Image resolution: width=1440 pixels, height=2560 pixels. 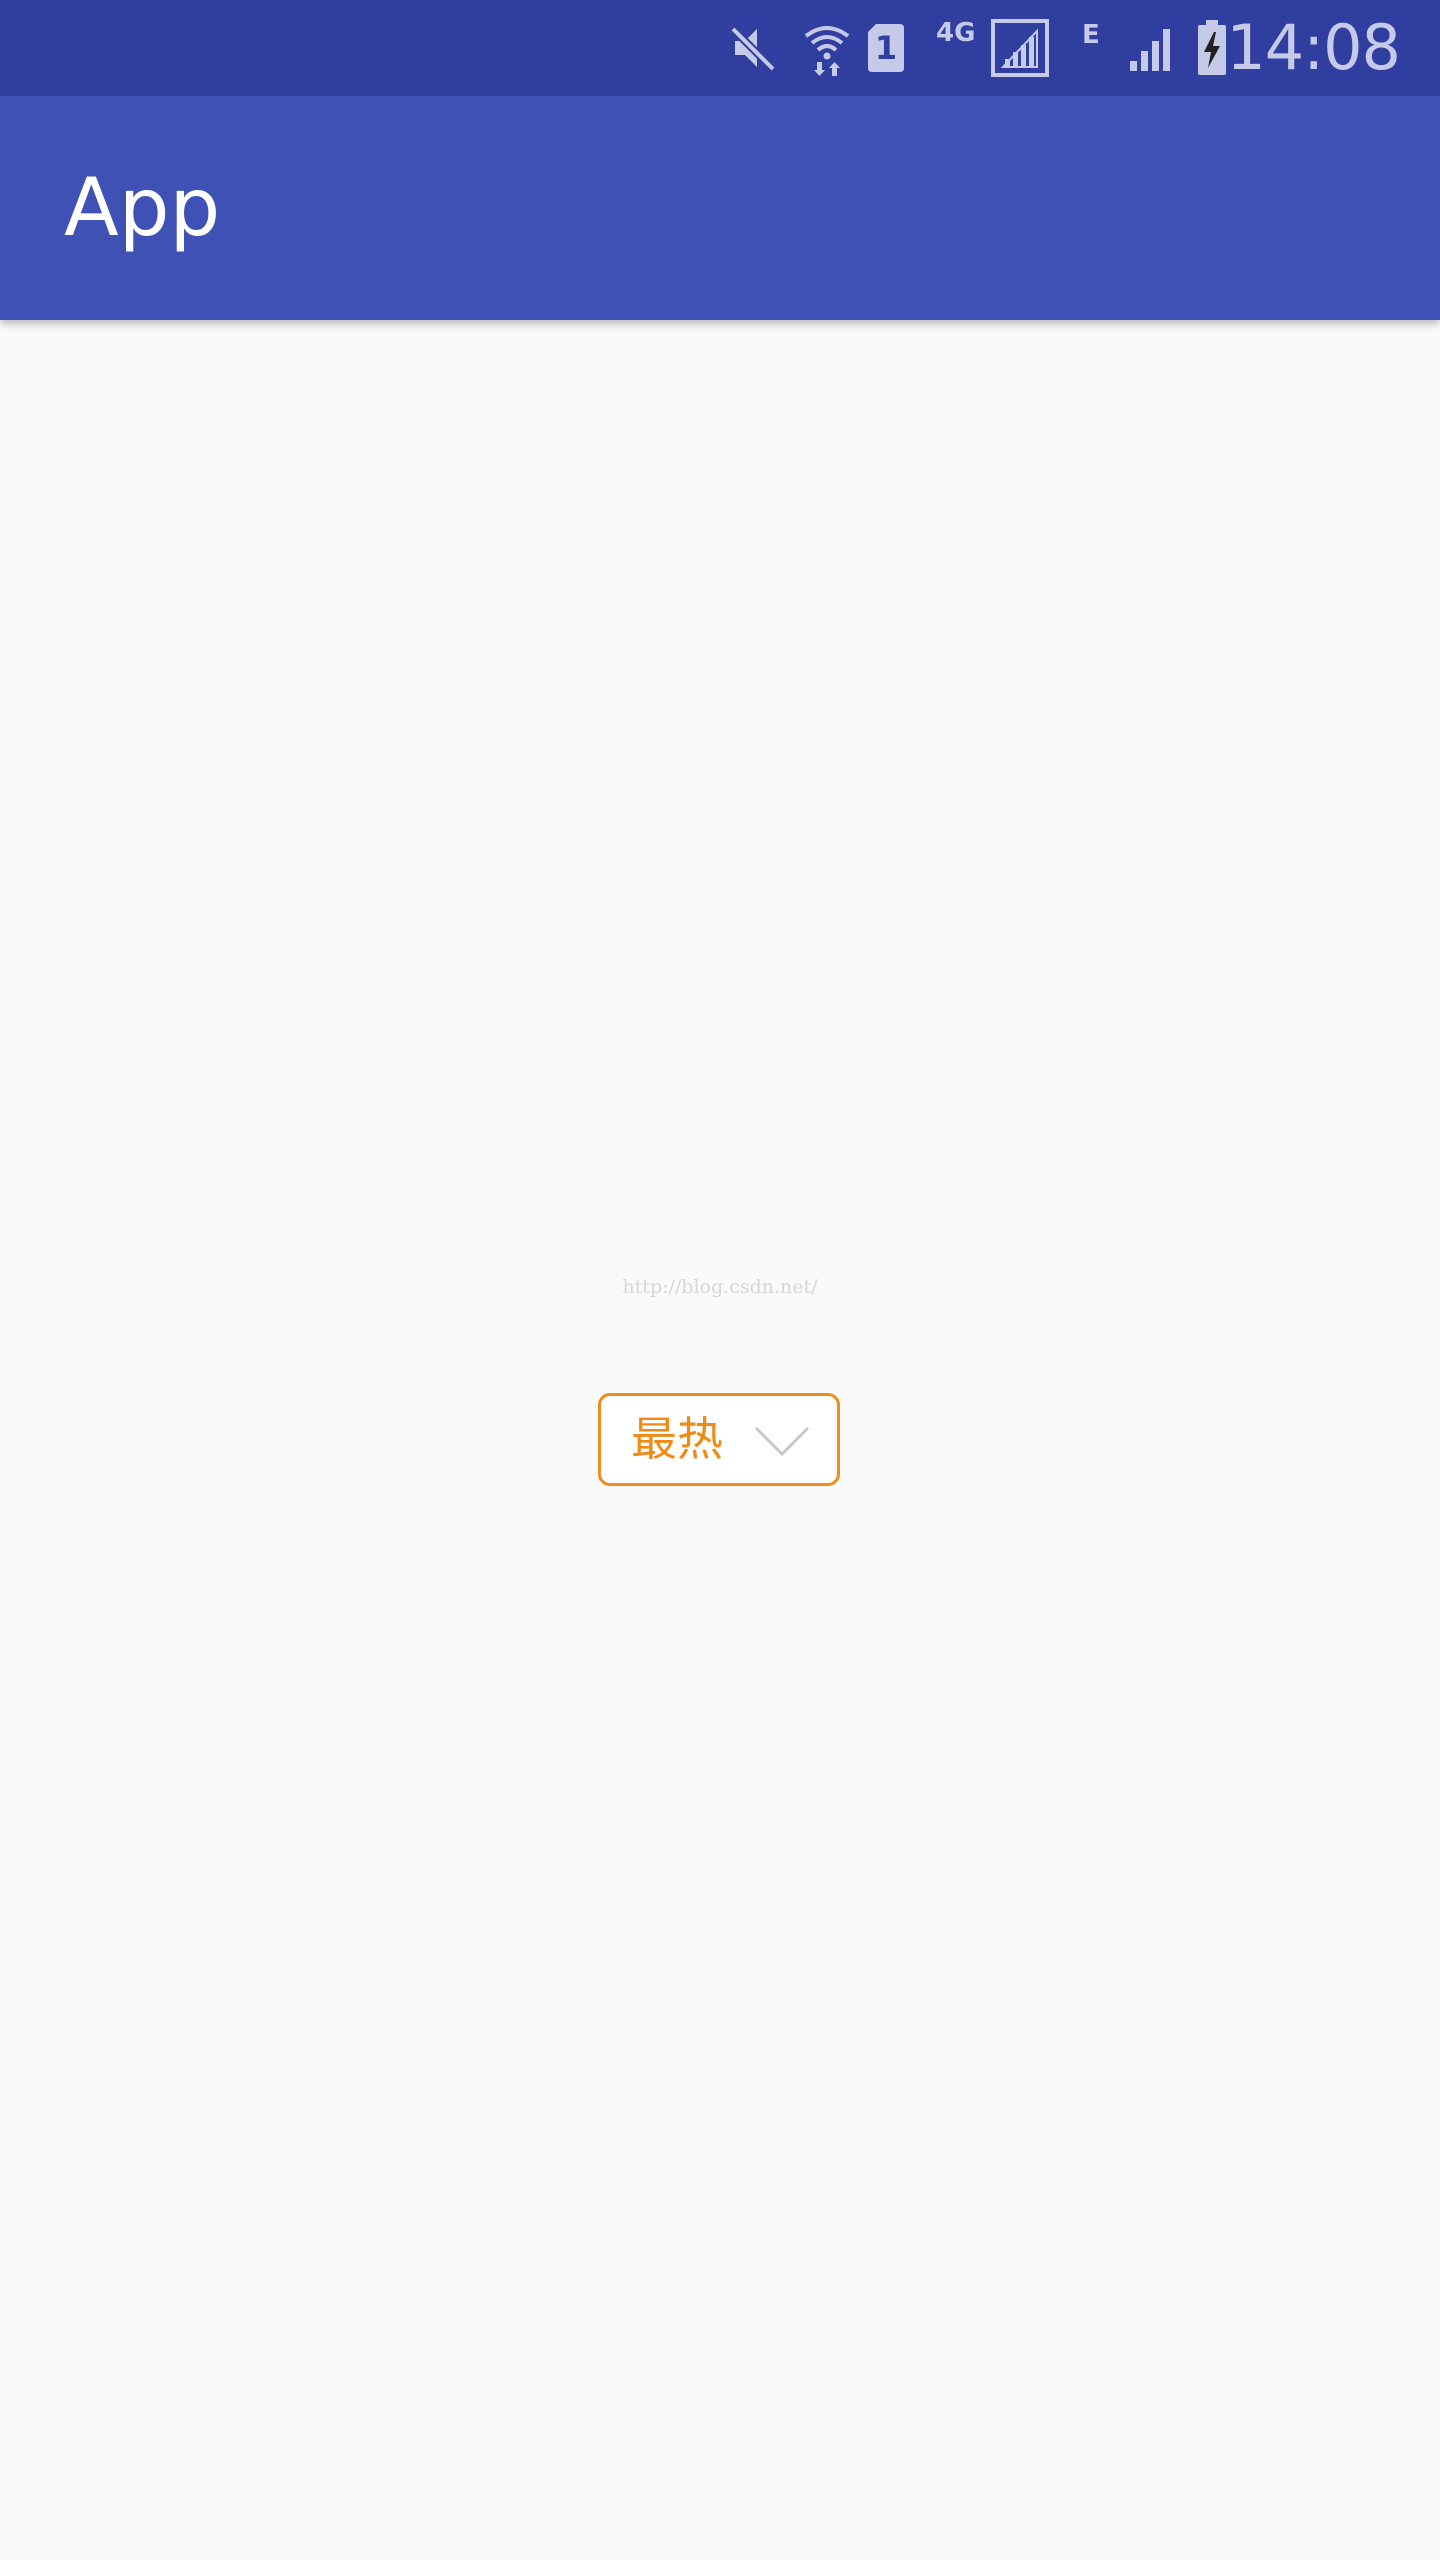 I want to click on app-title: App, so click(x=142, y=207).